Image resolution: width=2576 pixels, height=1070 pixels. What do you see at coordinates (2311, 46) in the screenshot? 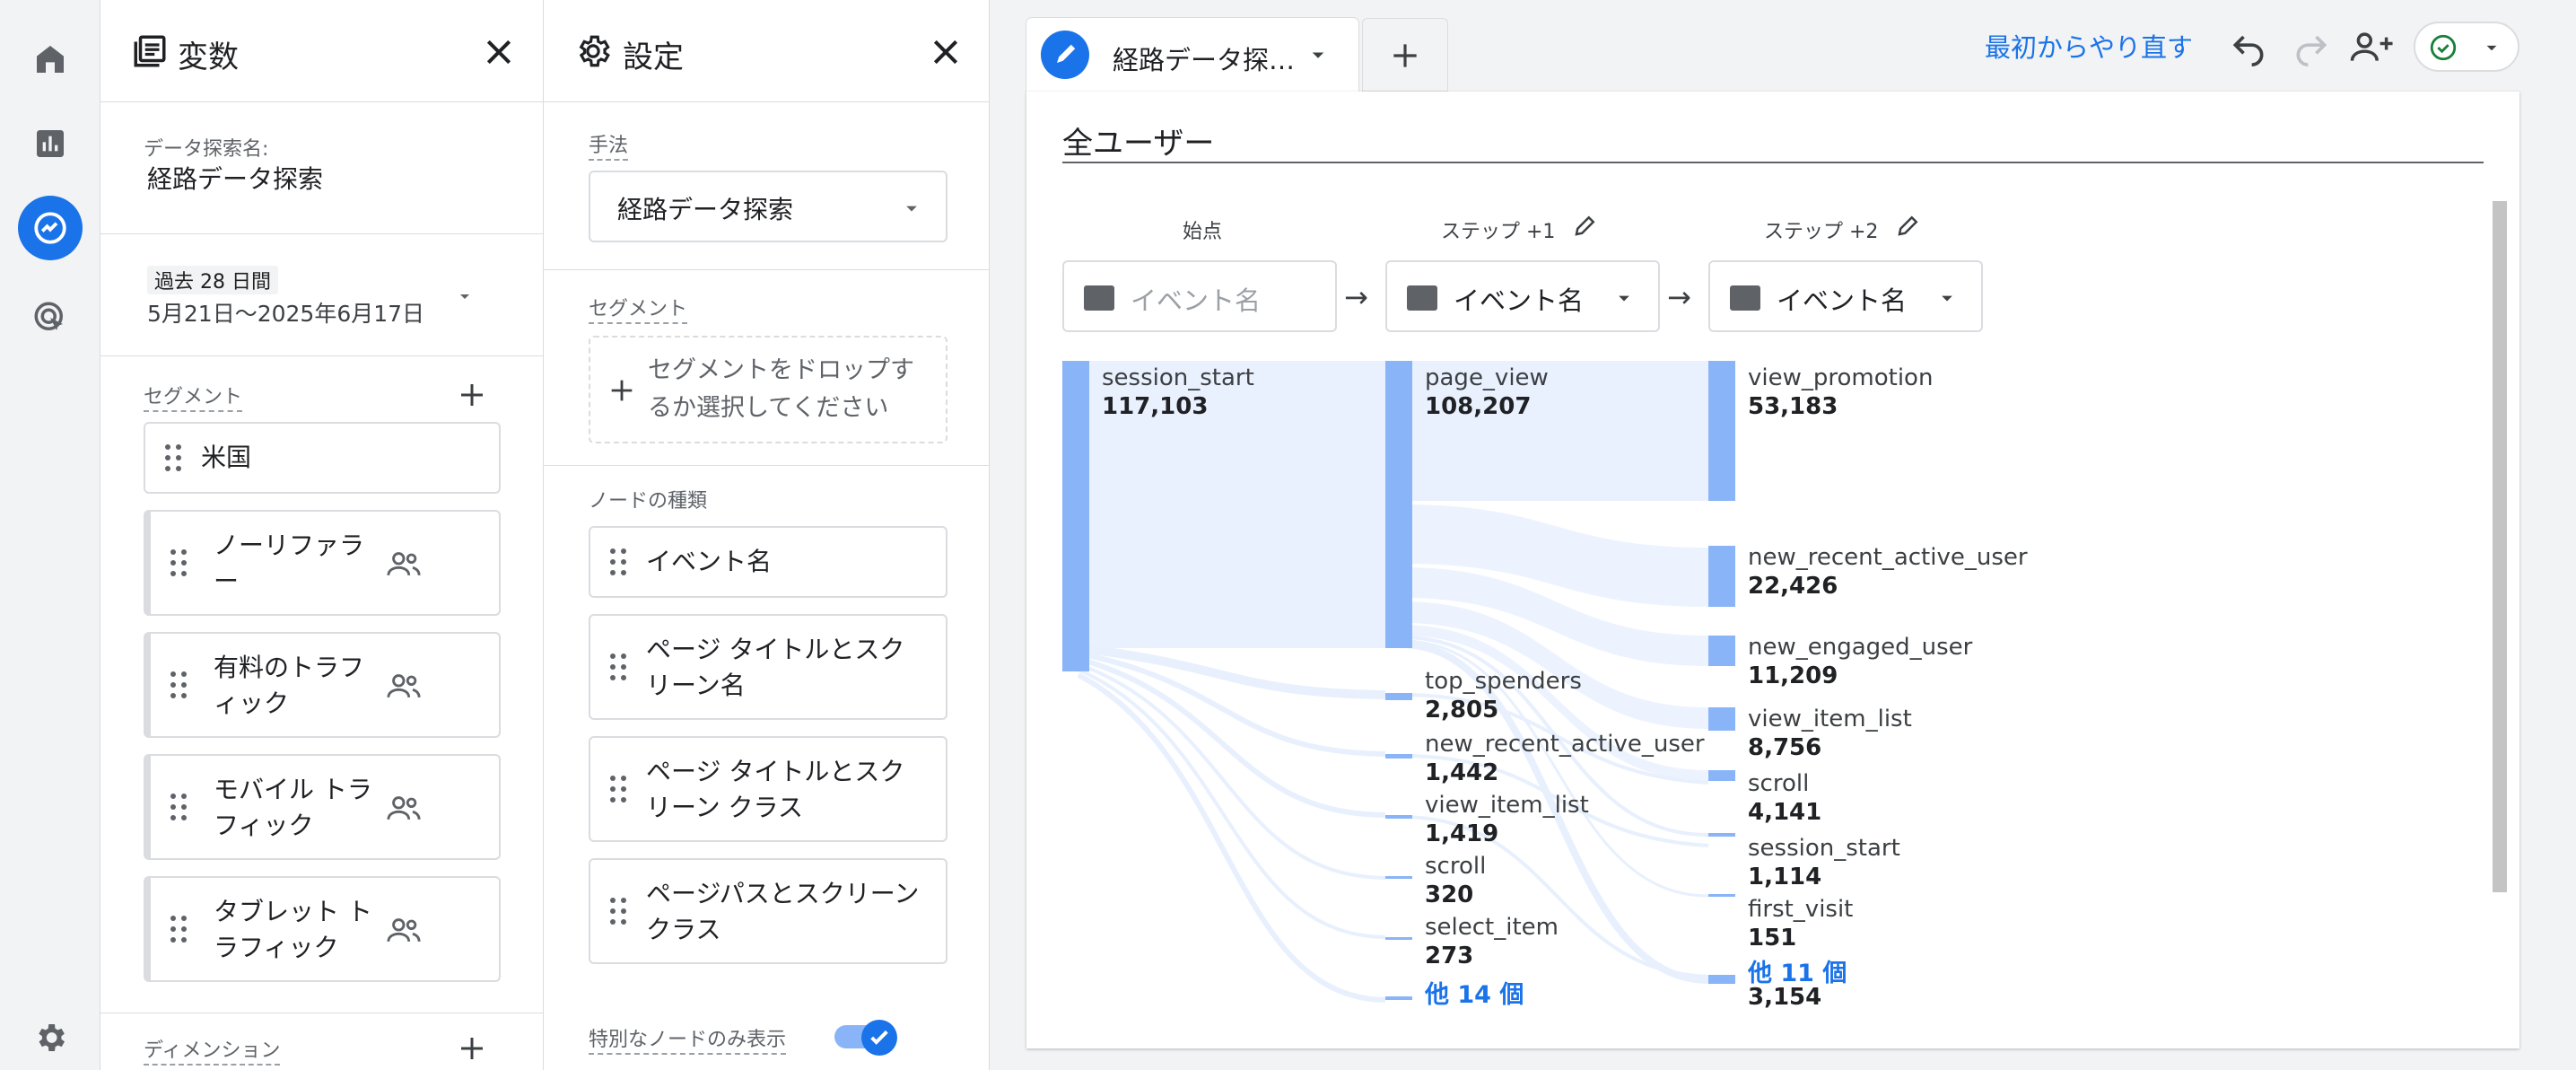
I see `redo-icon` at bounding box center [2311, 46].